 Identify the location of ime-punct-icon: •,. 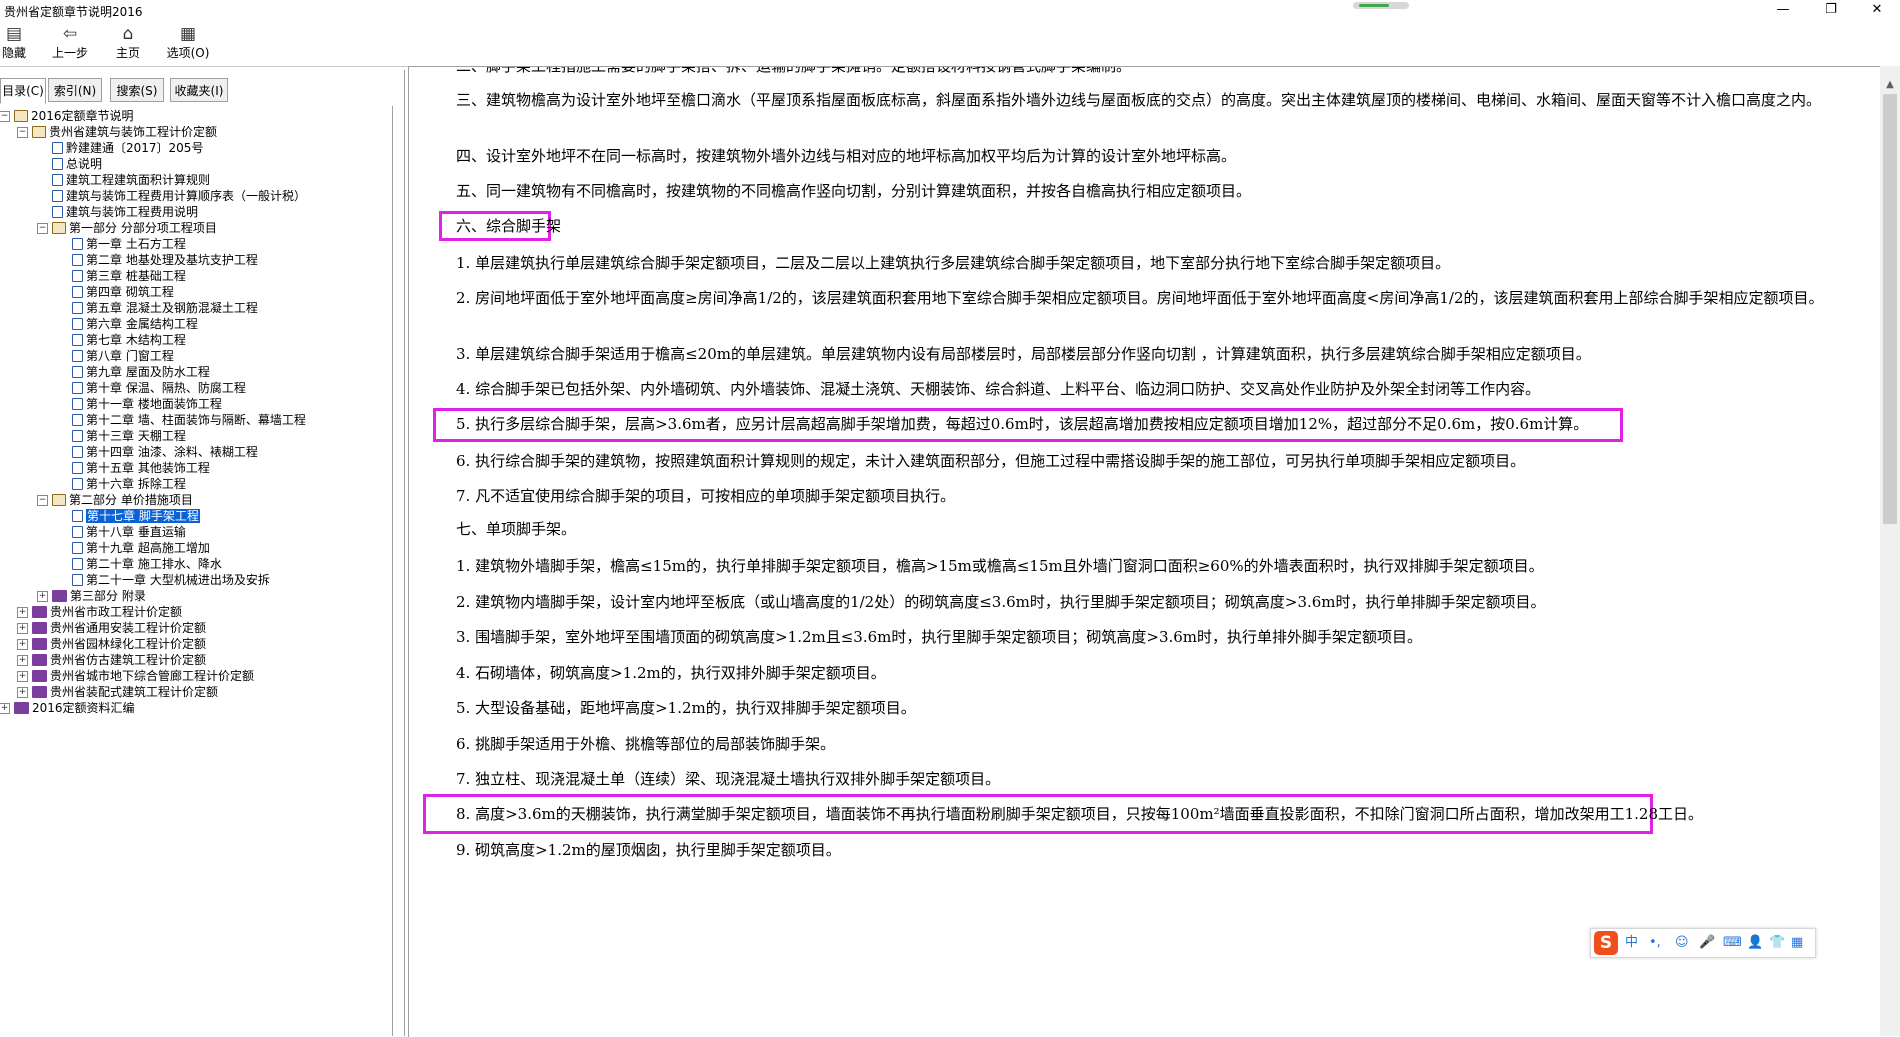
(1655, 943).